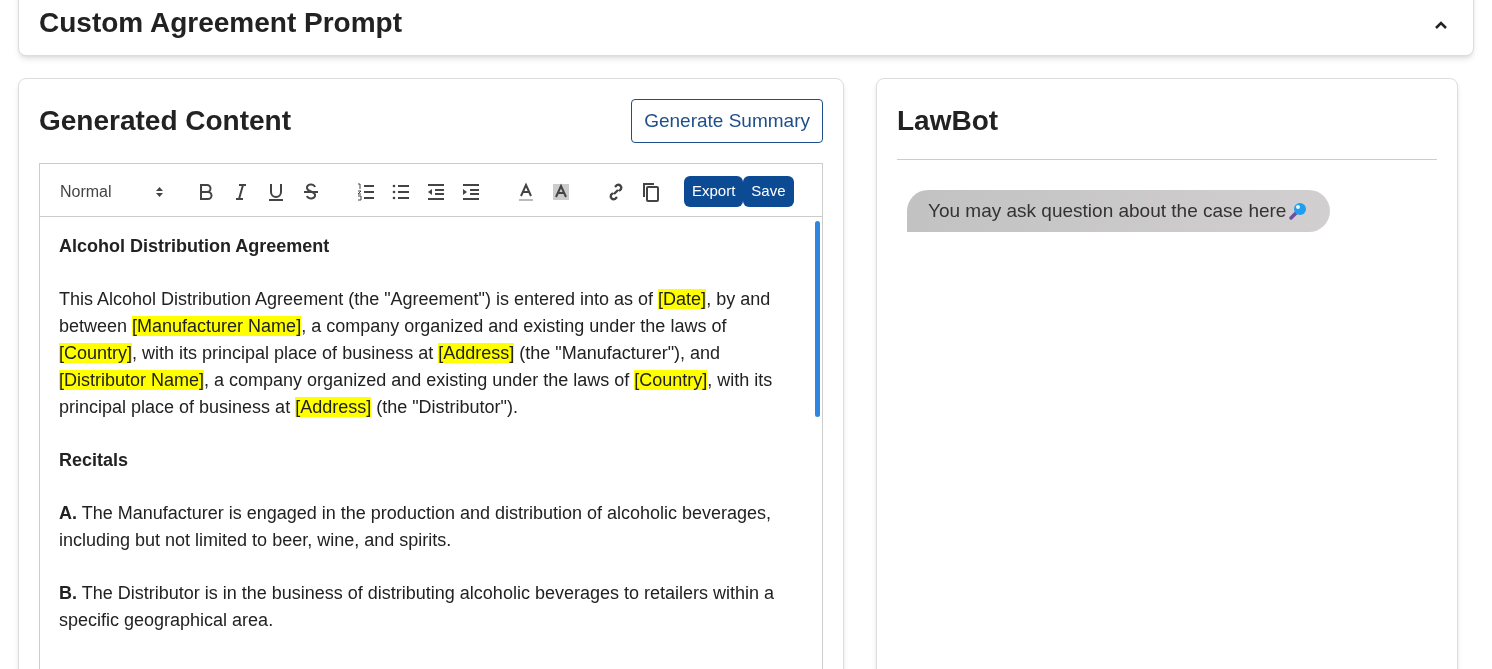 The image size is (1492, 669). I want to click on paragraph: This Alcohol Distribution Agreement (the "Agreement") is entered into as of [Date], by and between [Manufacturer Name], a company organized and existing under the laws of [Country], with its principal place of business at [Address] (the "Manufacturer"), and [Distributor Name], a company organized and existing under the laws of [Country], with its principal place of business at [Address] (the "Distributor")., so click(416, 353).